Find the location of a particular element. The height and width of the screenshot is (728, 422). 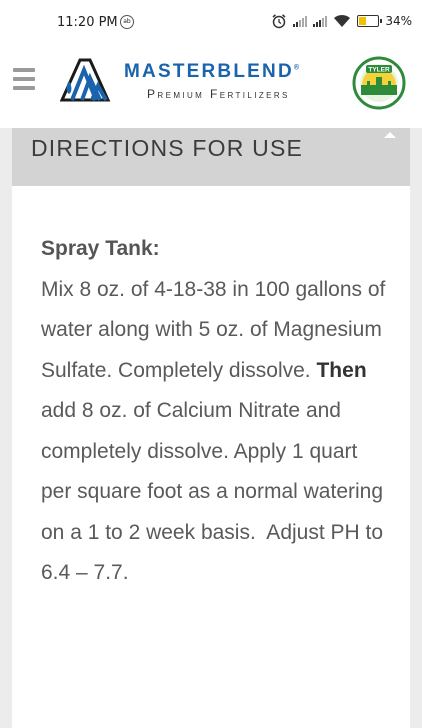

directions-accordion-header: DIRECTIONS FOR USE is located at coordinates (211, 157).